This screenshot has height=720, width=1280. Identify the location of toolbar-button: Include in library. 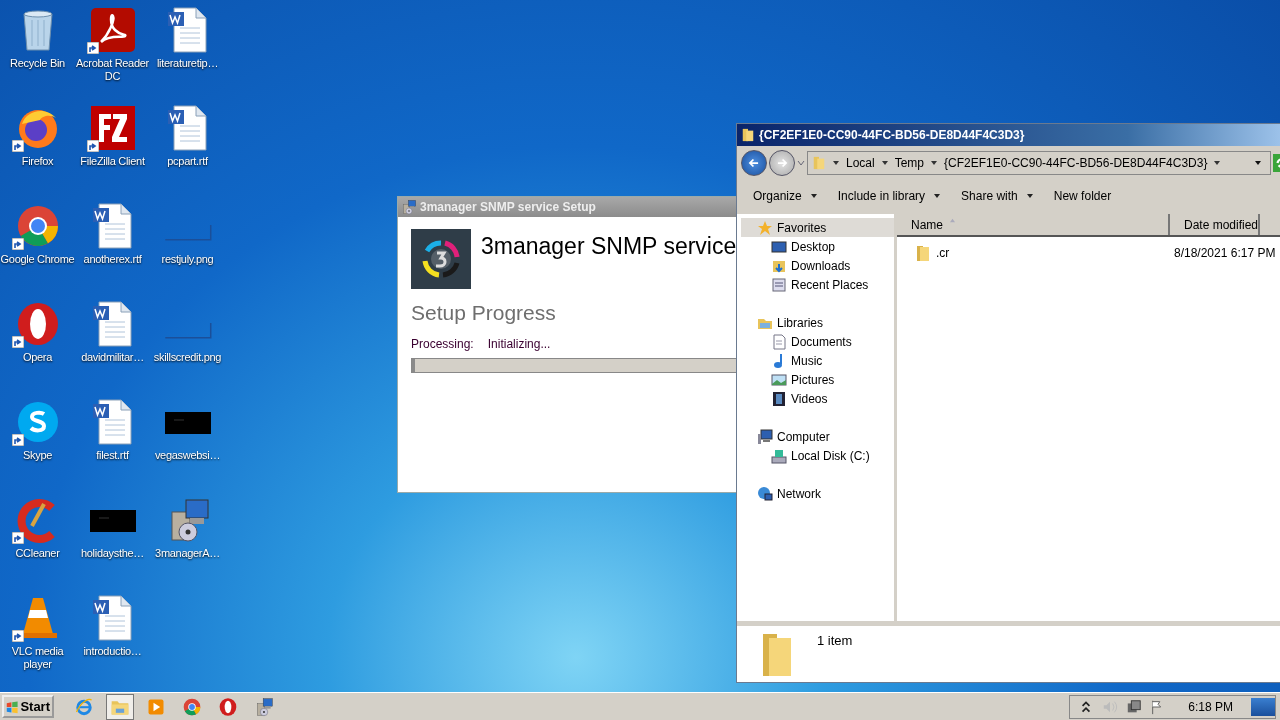
(889, 196).